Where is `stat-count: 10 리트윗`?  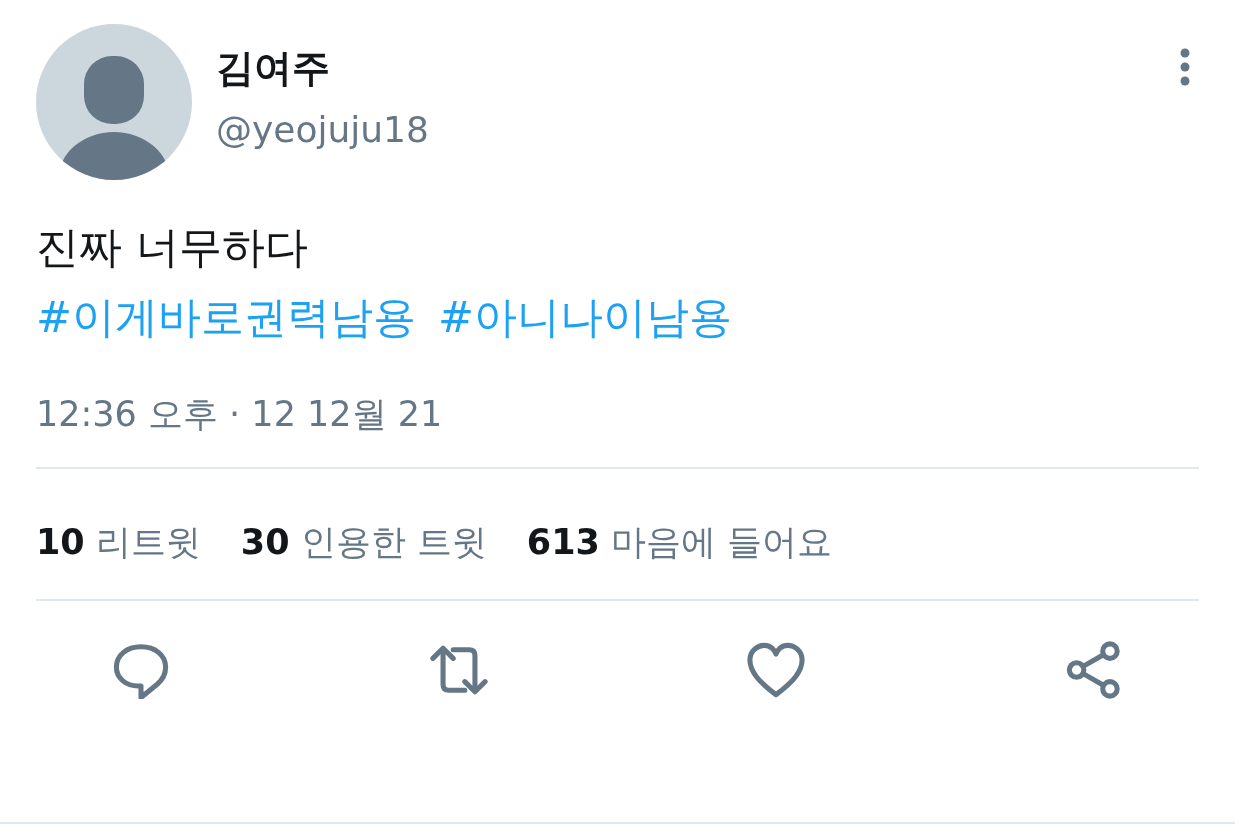
stat-count: 10 리트윗 is located at coordinates (118, 542).